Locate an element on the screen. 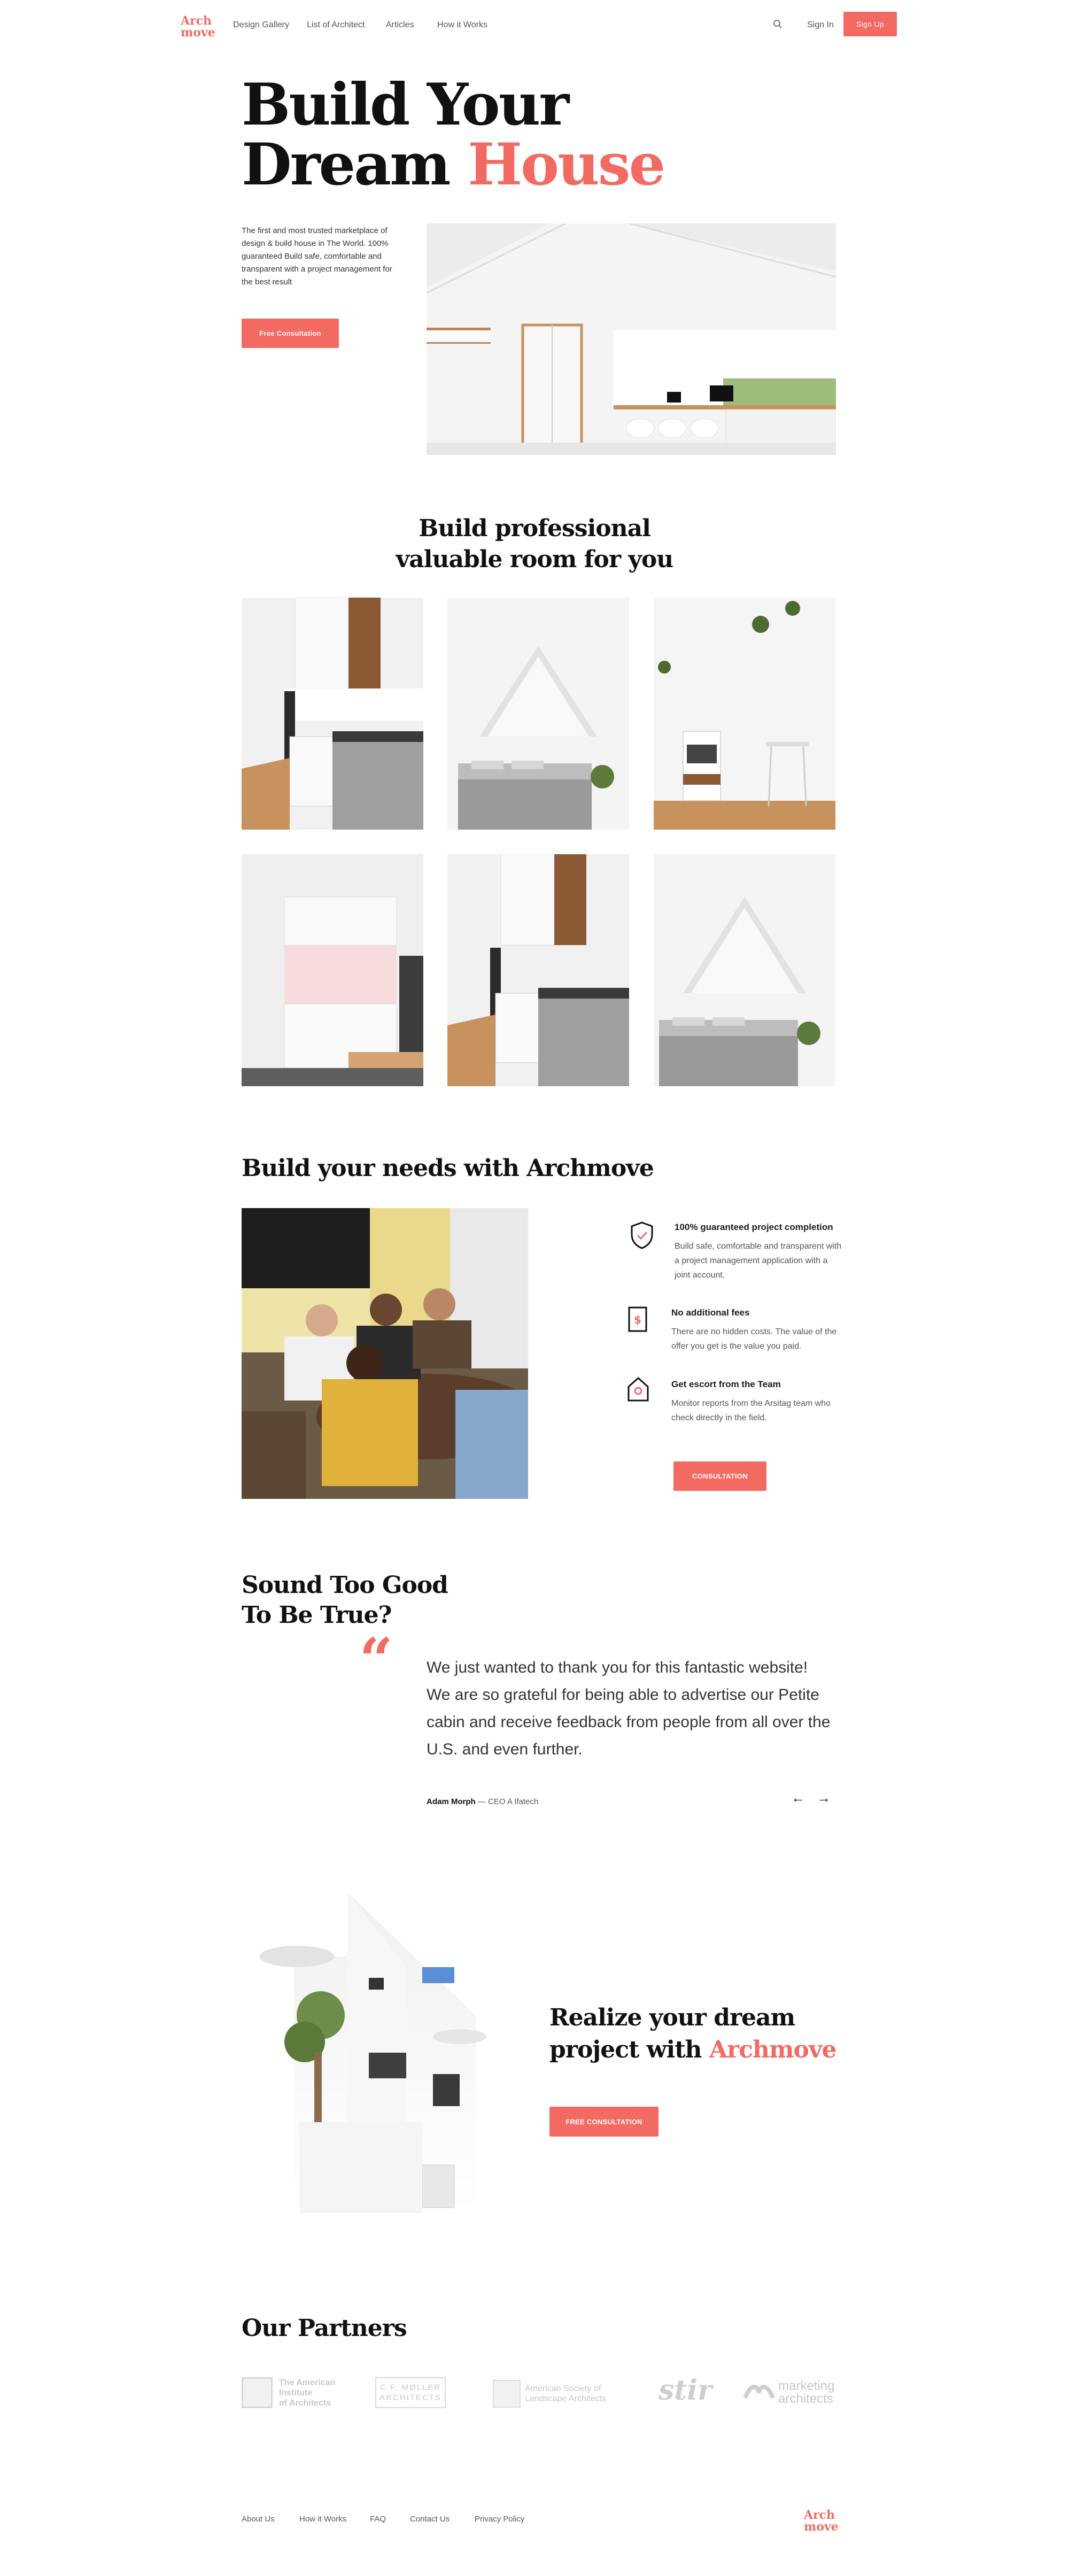 Image resolution: width=1069 pixels, height=2576 pixels. dollar-document-icon: $ is located at coordinates (637, 1320).